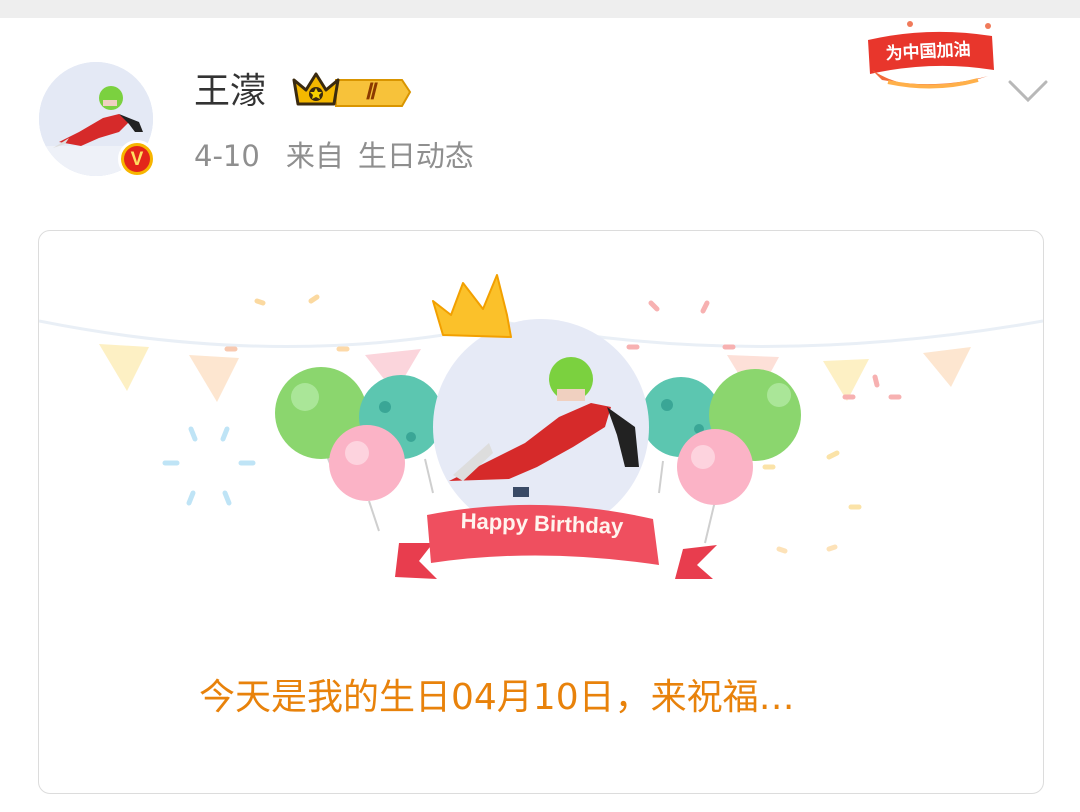 This screenshot has width=1080, height=812. I want to click on username: 王濛, so click(230, 92).